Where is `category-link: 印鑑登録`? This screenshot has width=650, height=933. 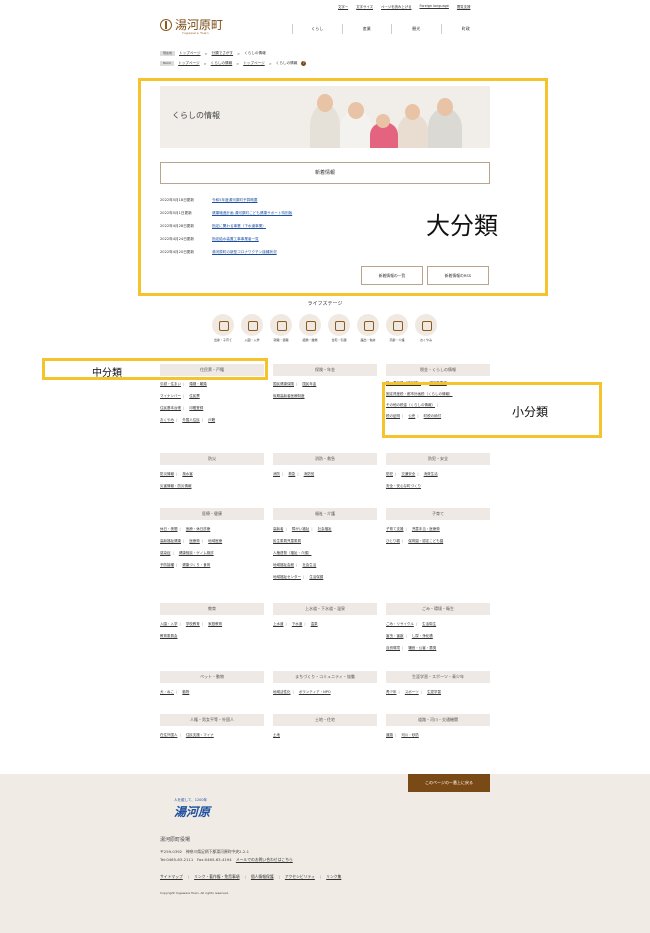
category-link: 印鑑登録 is located at coordinates (196, 408).